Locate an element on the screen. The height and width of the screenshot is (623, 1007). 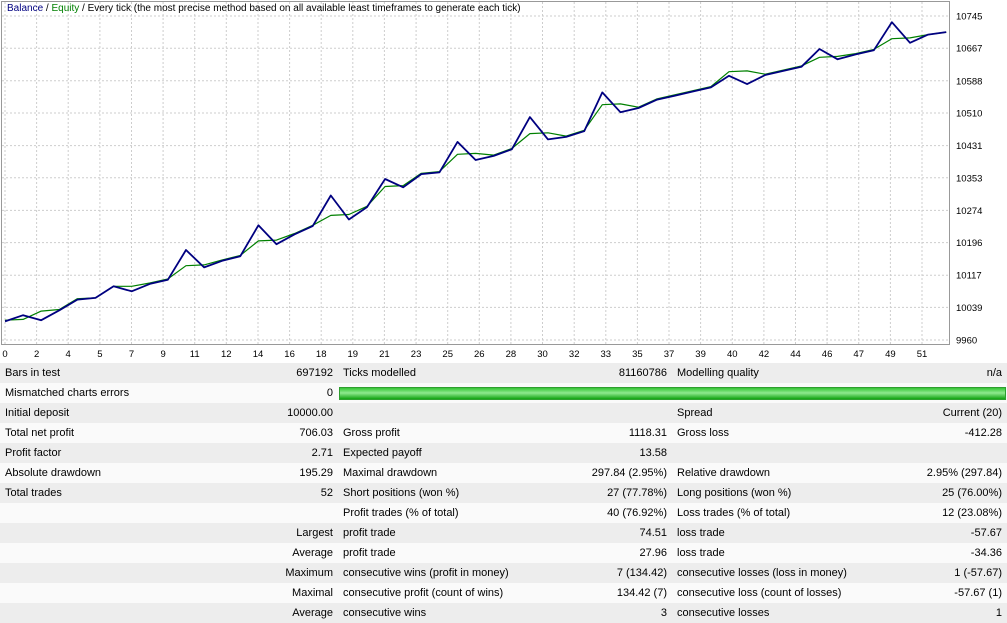
stat-value: Largest is located at coordinates (314, 533).